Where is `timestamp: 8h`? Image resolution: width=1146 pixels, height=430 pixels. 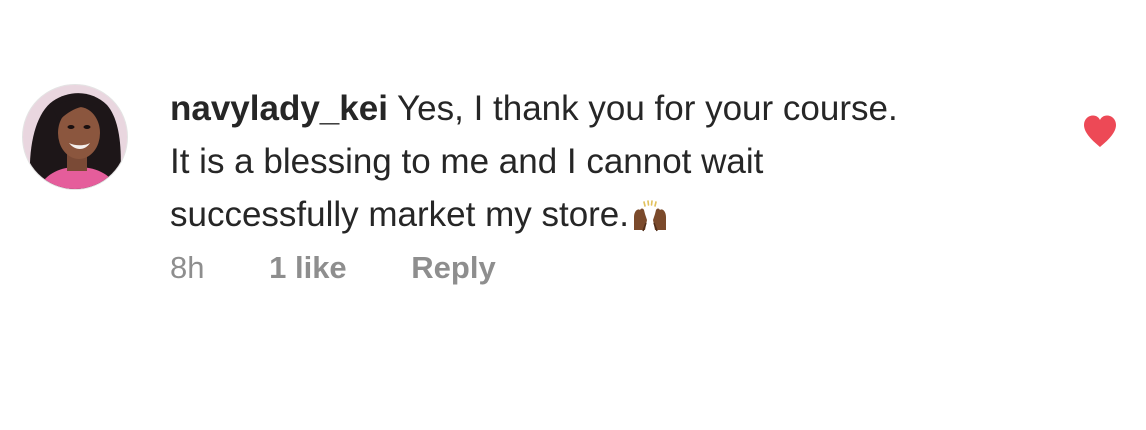
timestamp: 8h is located at coordinates (187, 267).